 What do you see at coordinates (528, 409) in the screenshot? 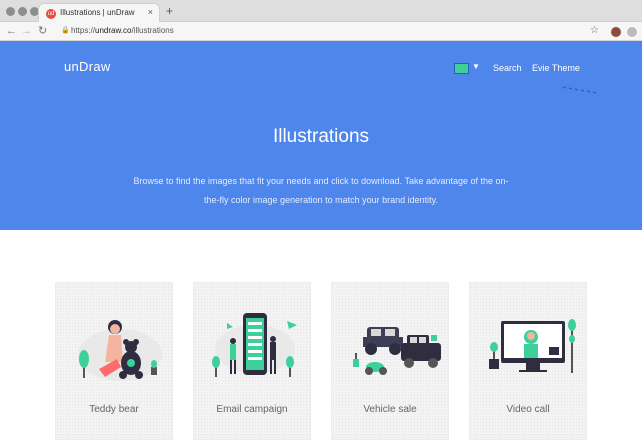
I see `card-label: Video call` at bounding box center [528, 409].